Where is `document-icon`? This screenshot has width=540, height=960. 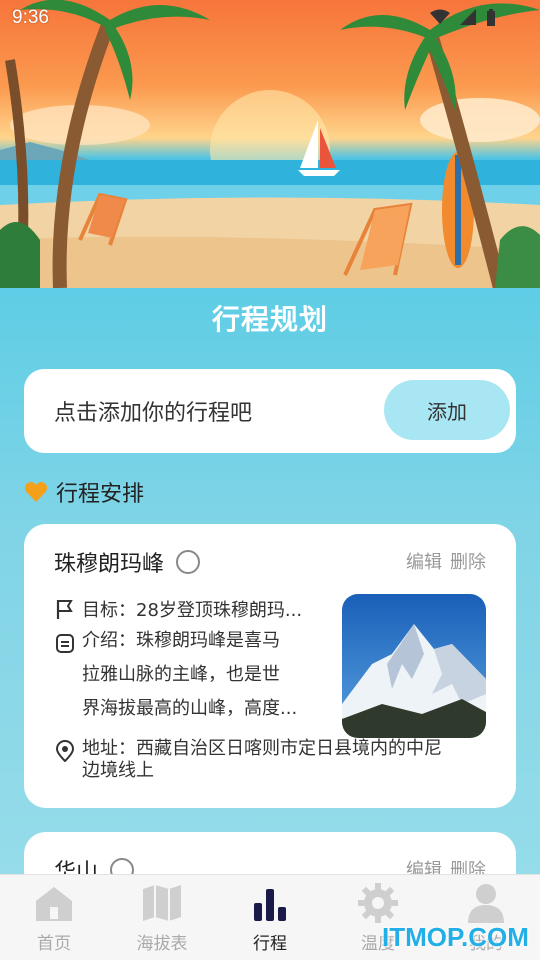 document-icon is located at coordinates (65, 643).